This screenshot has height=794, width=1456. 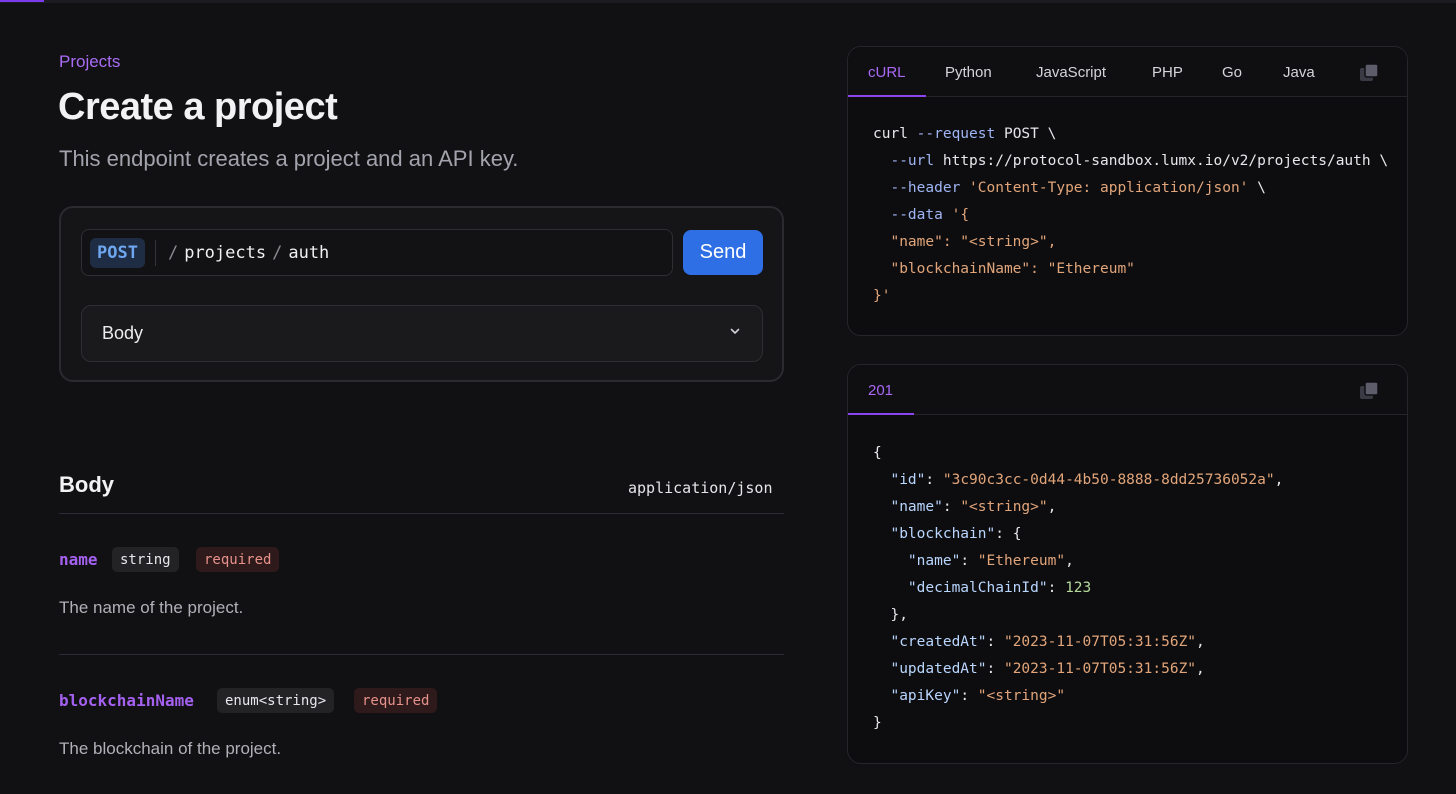 I want to click on code-token: --header, so click(x=925, y=188).